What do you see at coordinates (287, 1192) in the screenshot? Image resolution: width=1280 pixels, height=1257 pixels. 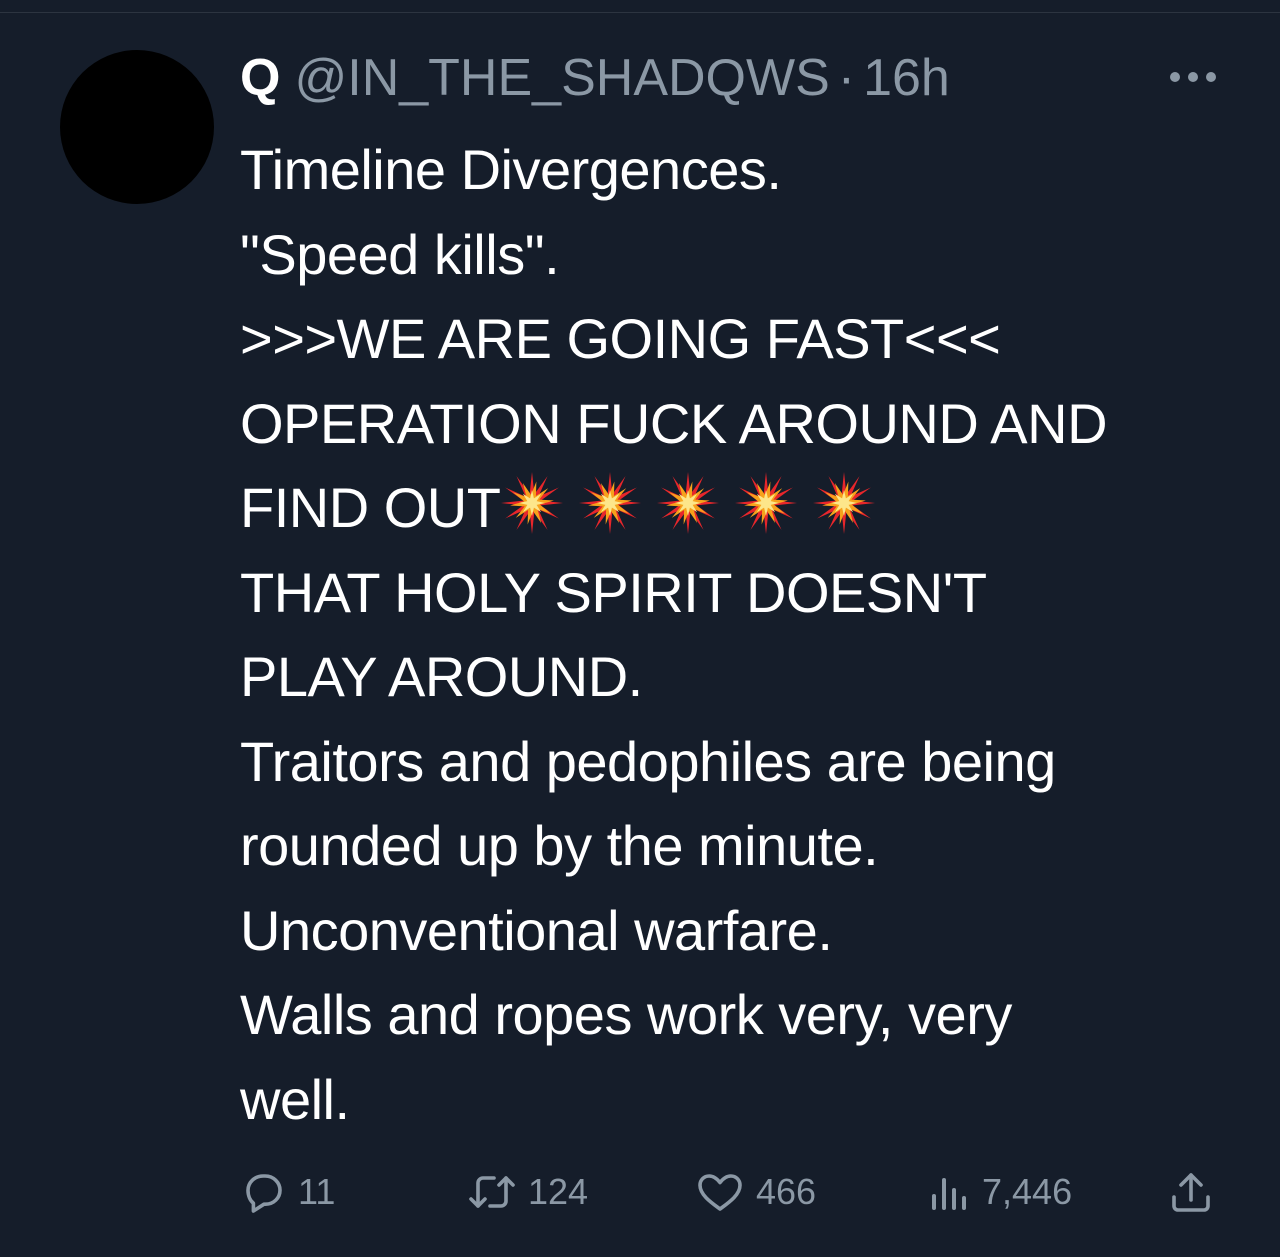 I see `reply-button: 11` at bounding box center [287, 1192].